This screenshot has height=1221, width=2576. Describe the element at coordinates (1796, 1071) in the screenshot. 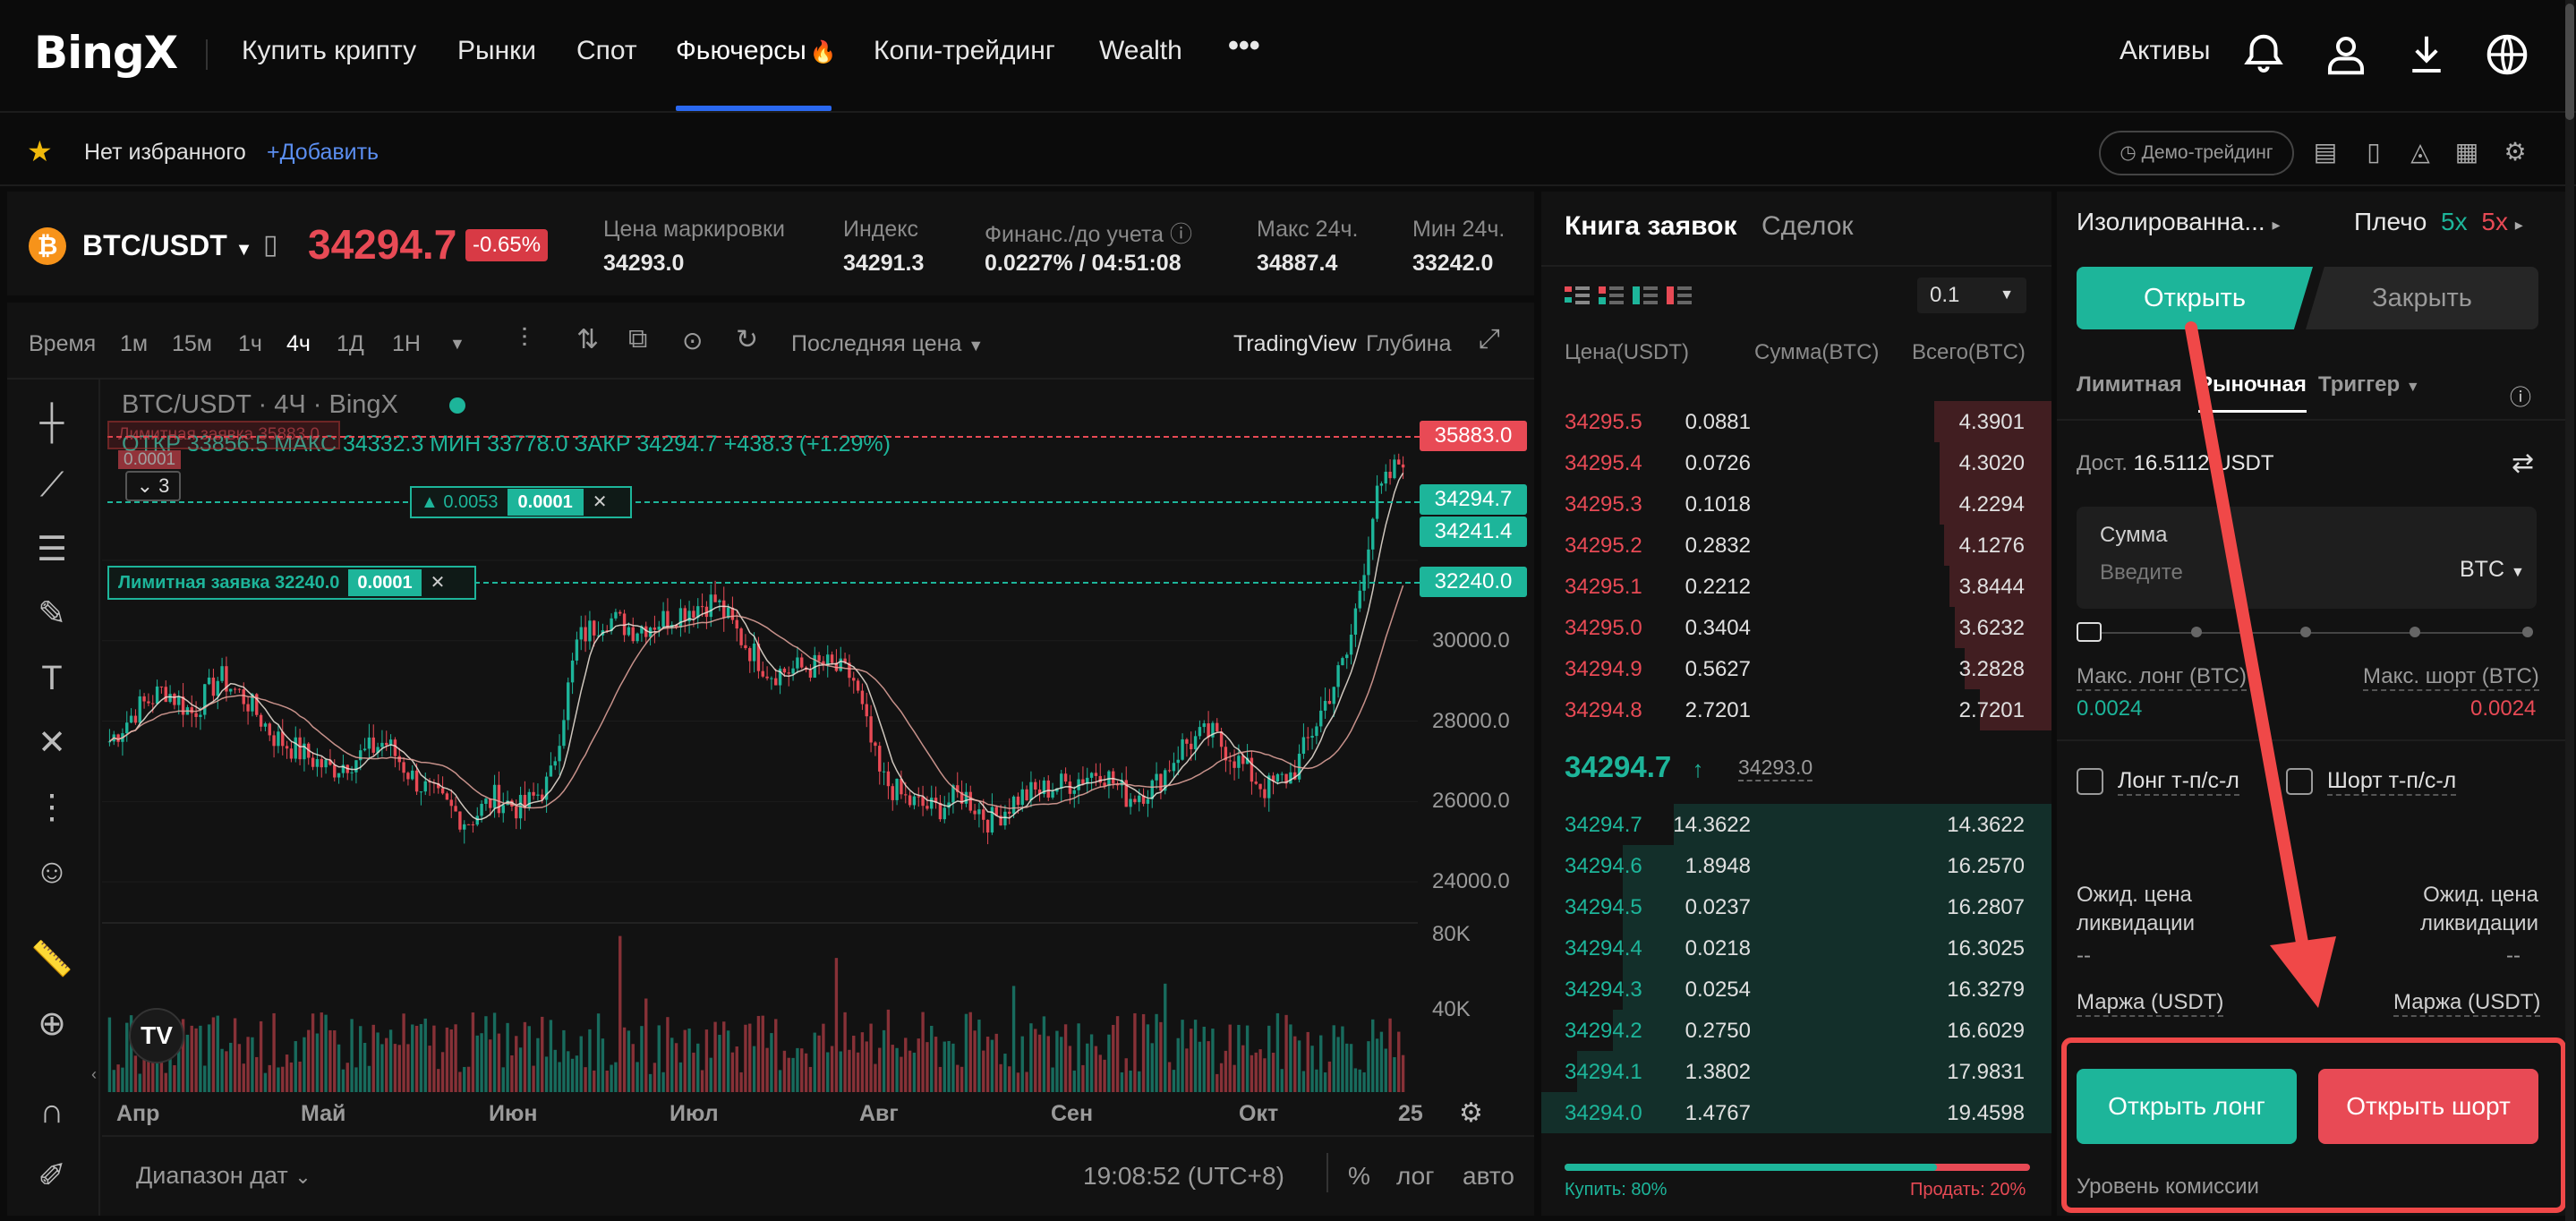

I see `bid-row: 34294.1 1.3802 17.9831` at that location.